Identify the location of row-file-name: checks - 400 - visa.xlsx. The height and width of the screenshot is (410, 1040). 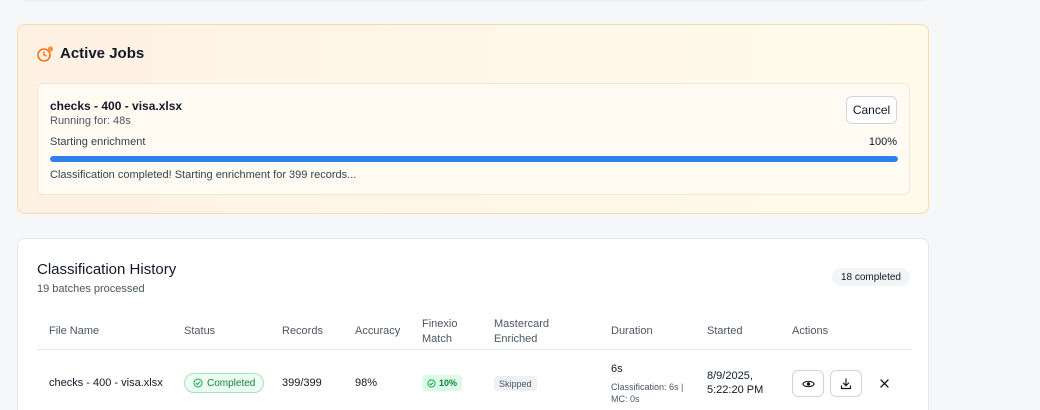
(106, 383).